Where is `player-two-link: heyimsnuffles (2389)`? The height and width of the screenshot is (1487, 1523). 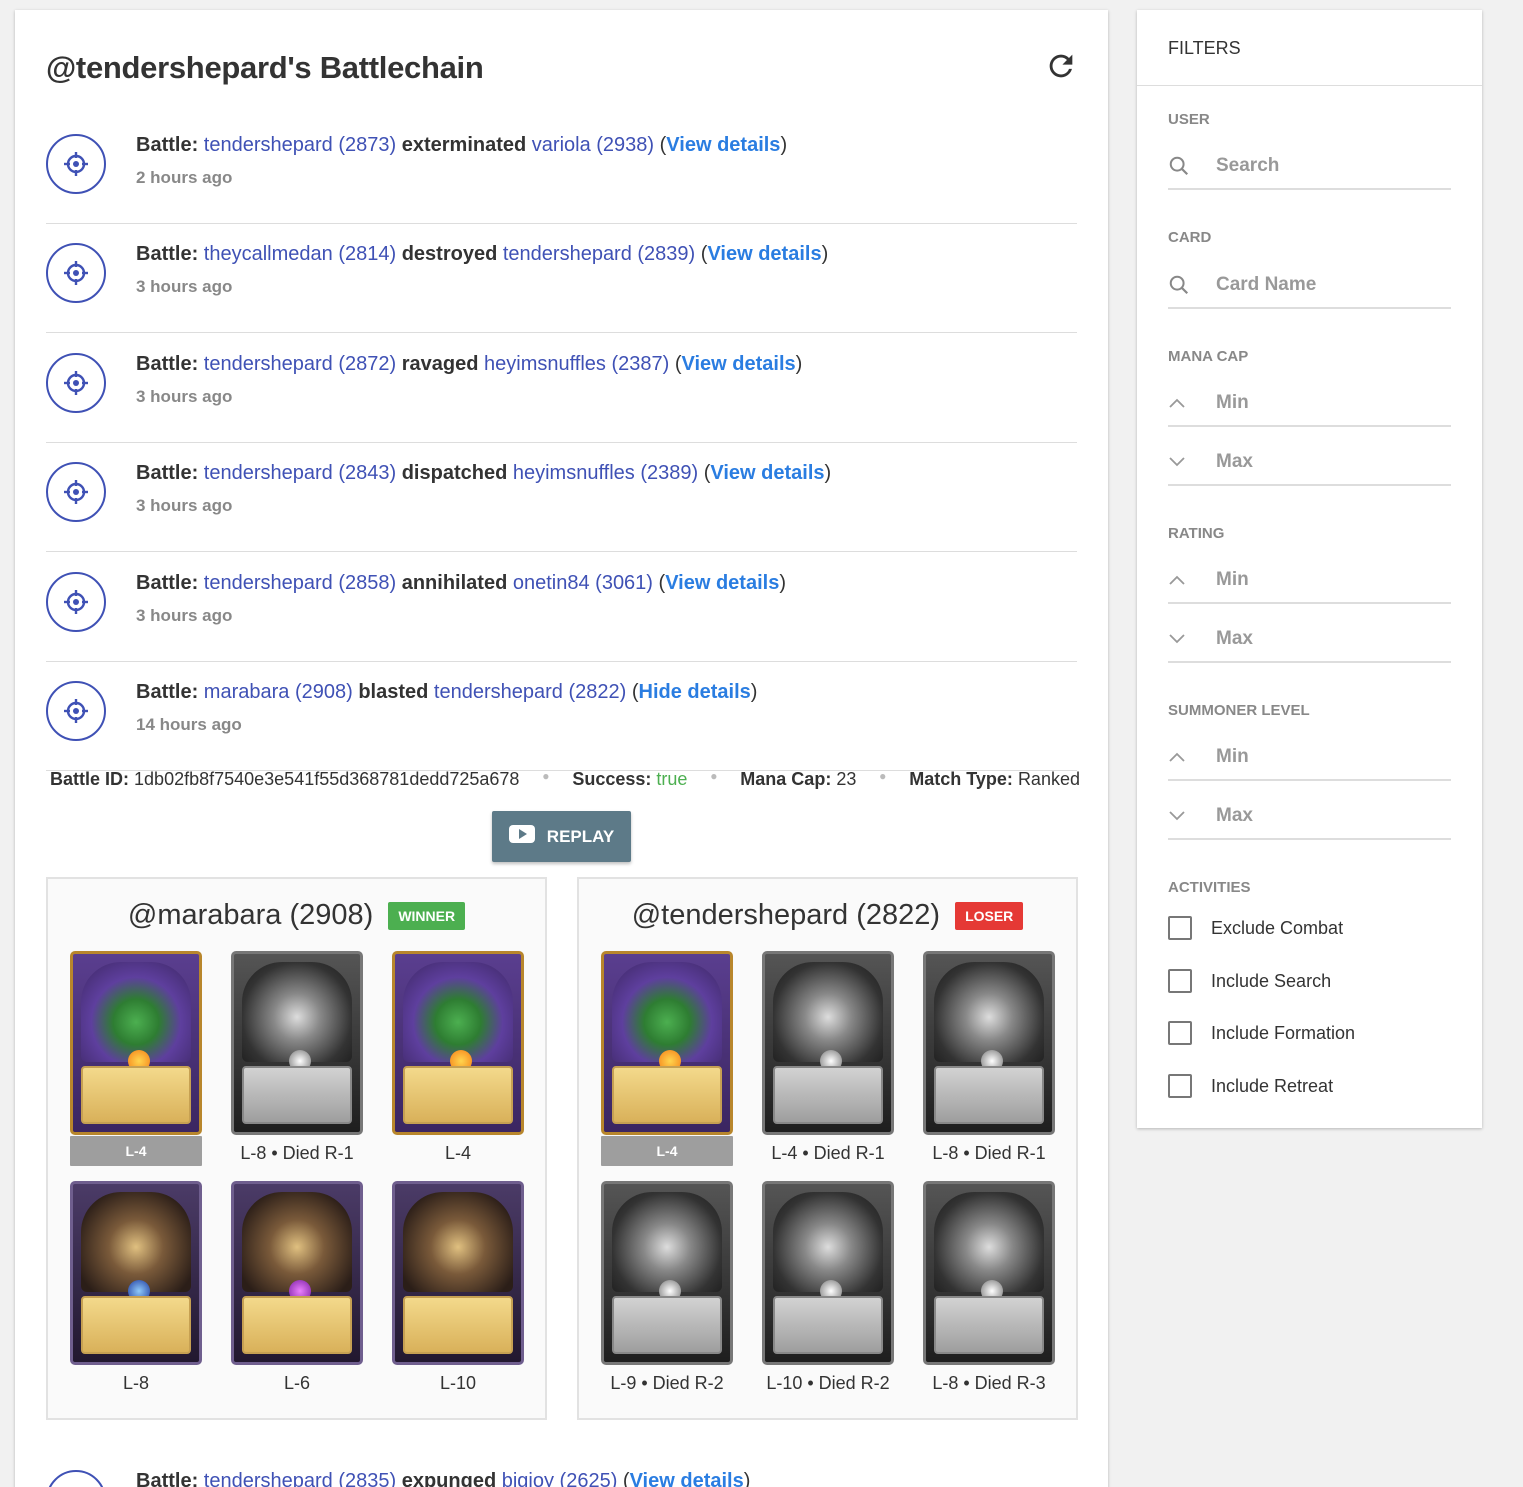
player-two-link: heyimsnuffles (2389) is located at coordinates (605, 473).